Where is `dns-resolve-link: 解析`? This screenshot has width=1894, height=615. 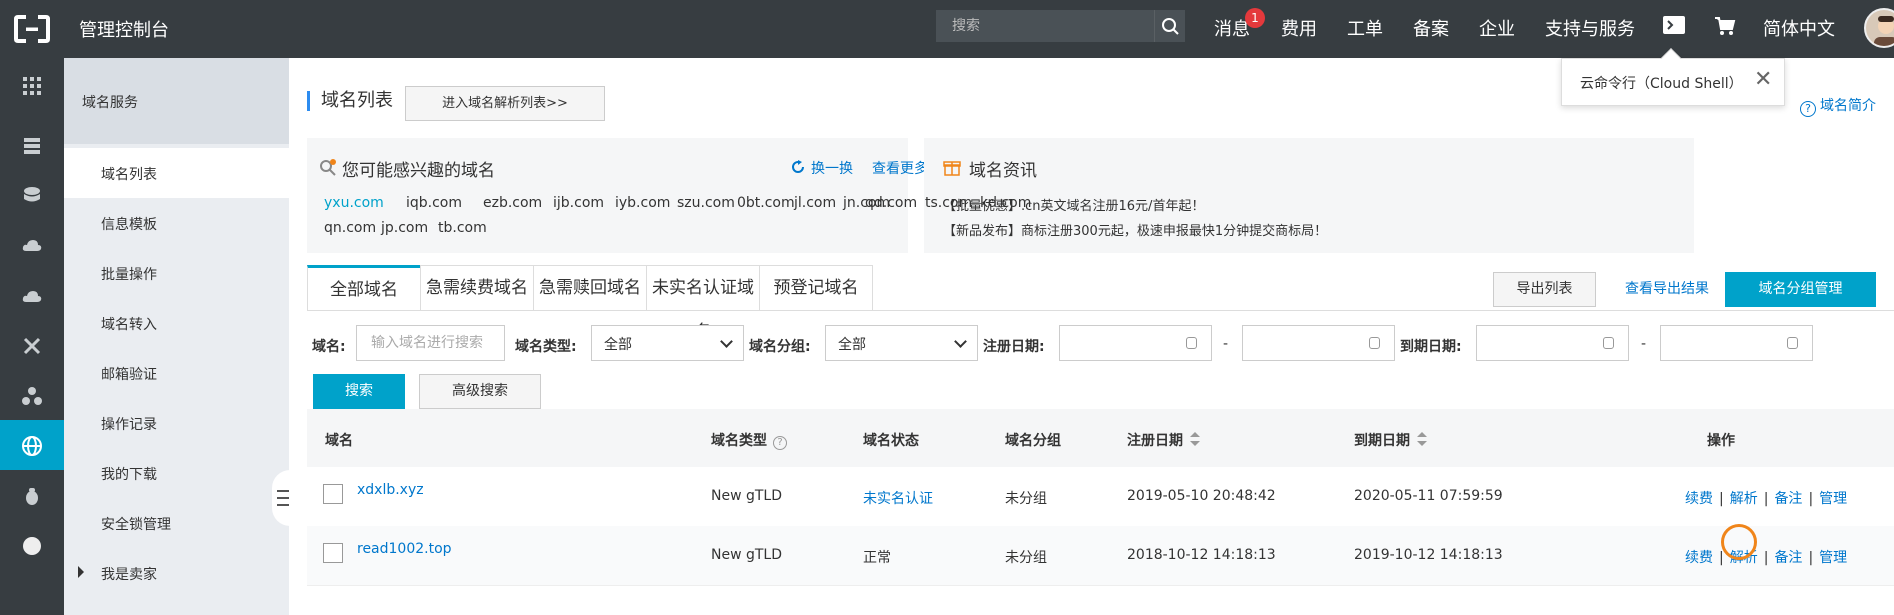 dns-resolve-link: 解析 is located at coordinates (1744, 499).